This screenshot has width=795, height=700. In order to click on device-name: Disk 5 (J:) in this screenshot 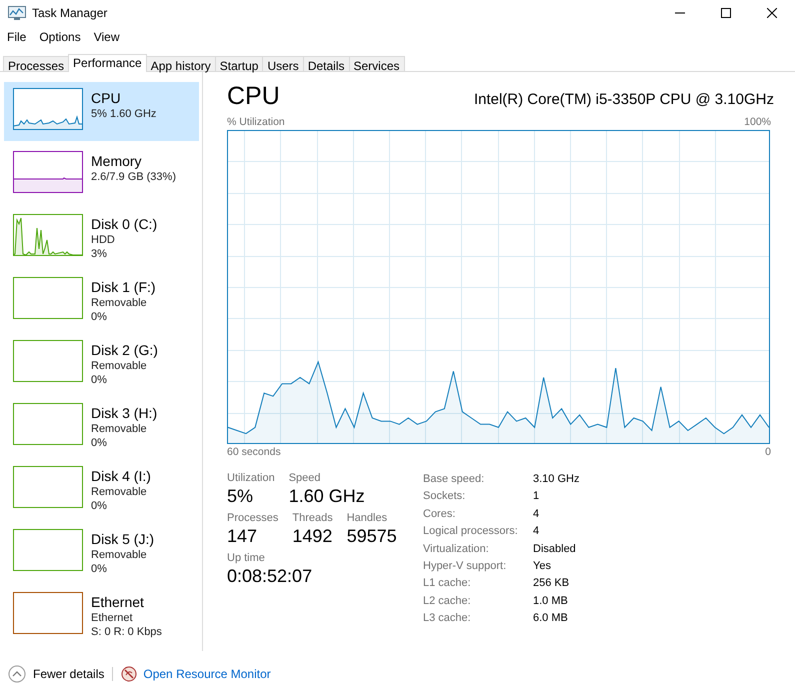, I will do `click(122, 539)`.